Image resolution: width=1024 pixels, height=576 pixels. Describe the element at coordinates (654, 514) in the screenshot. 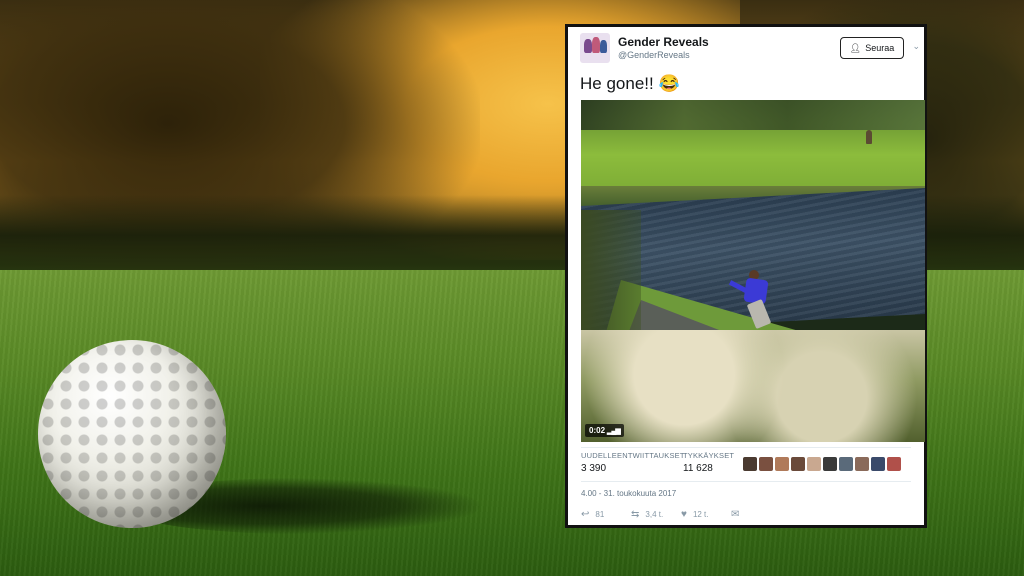

I see `retweet-count-short: 3,4 t.` at that location.